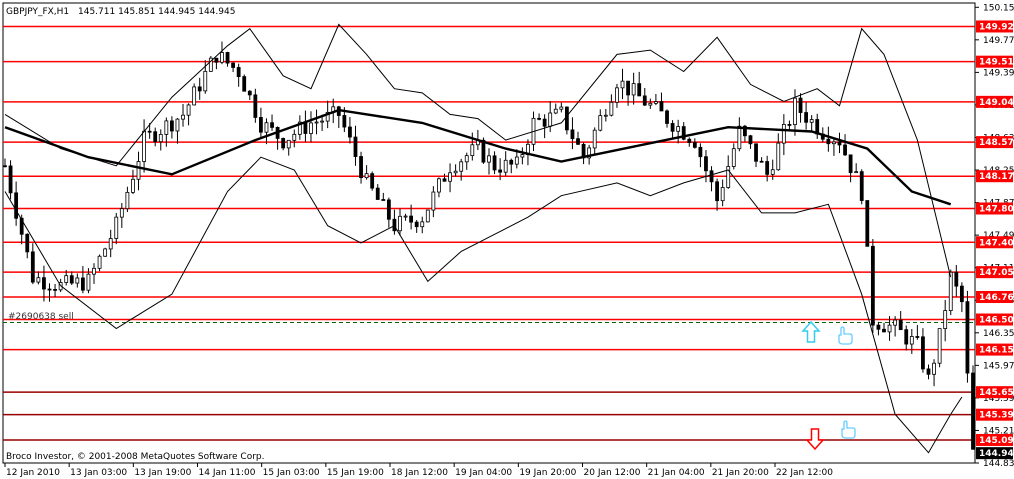  Describe the element at coordinates (996, 243) in the screenshot. I see `level-tag-label: 147.407` at that location.